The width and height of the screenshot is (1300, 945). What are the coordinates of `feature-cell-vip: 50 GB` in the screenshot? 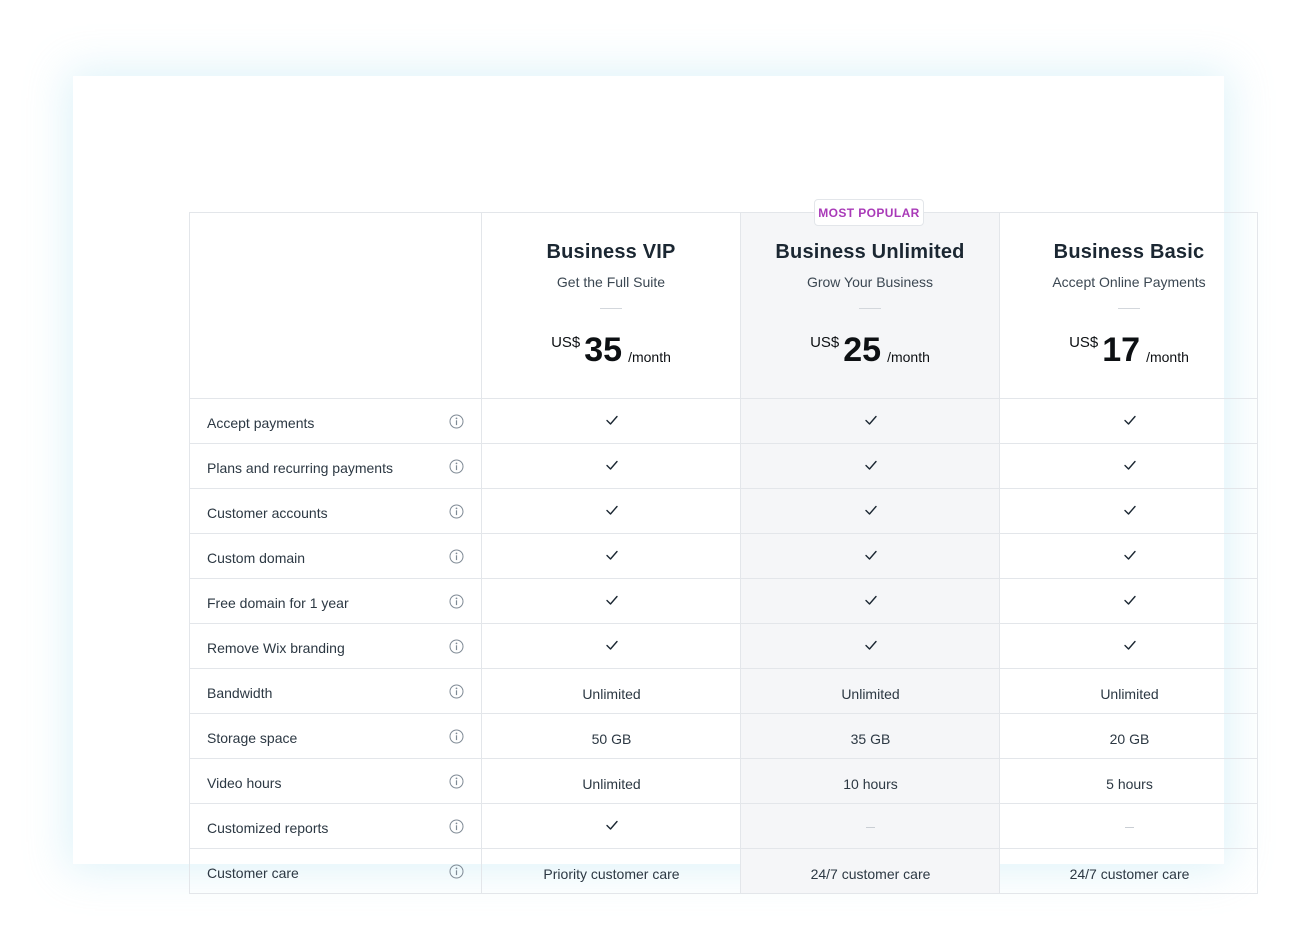 It's located at (611, 736).